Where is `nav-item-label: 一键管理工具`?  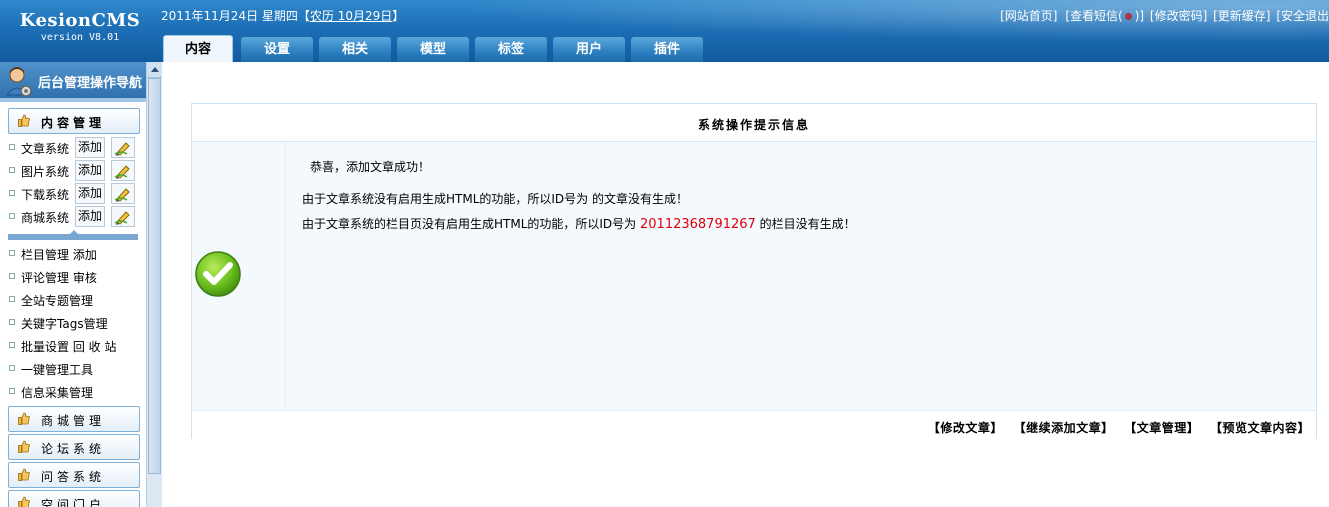
nav-item-label: 一键管理工具 is located at coordinates (57, 370).